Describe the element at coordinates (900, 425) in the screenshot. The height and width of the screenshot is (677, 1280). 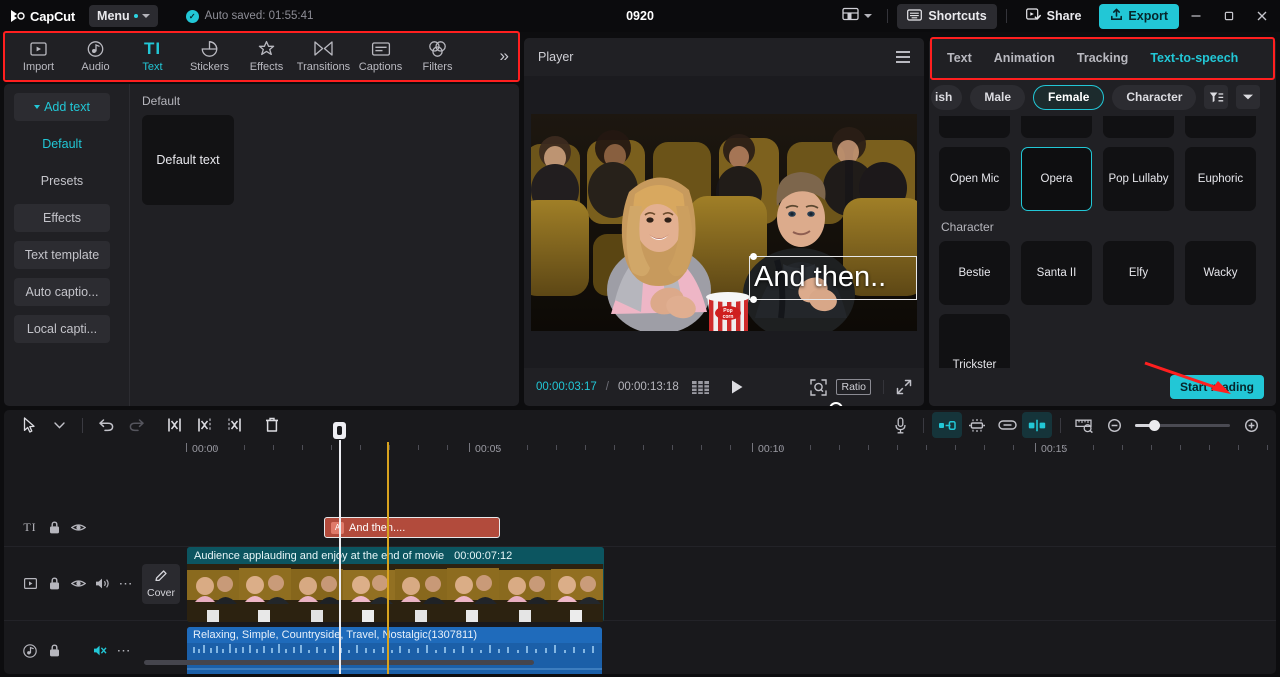
I see `microphone-icon` at that location.